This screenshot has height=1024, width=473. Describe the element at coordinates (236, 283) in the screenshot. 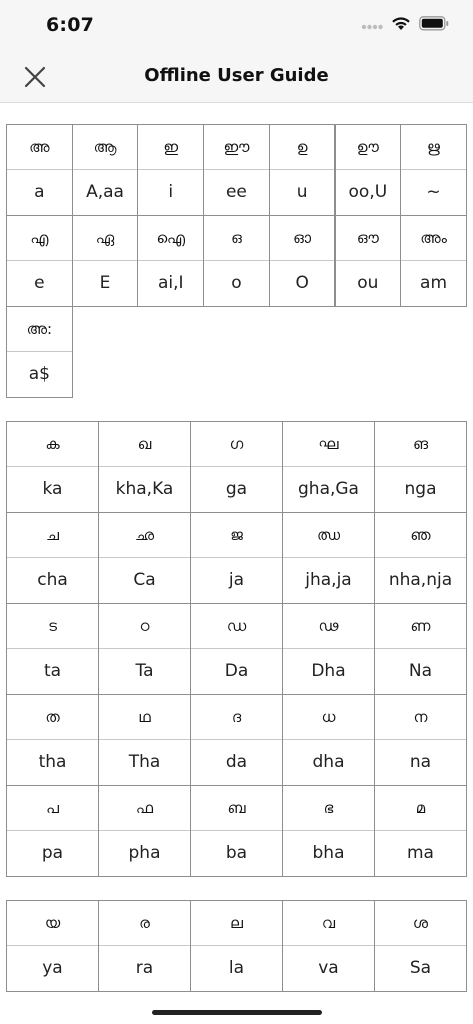

I see `transliteration: o` at that location.